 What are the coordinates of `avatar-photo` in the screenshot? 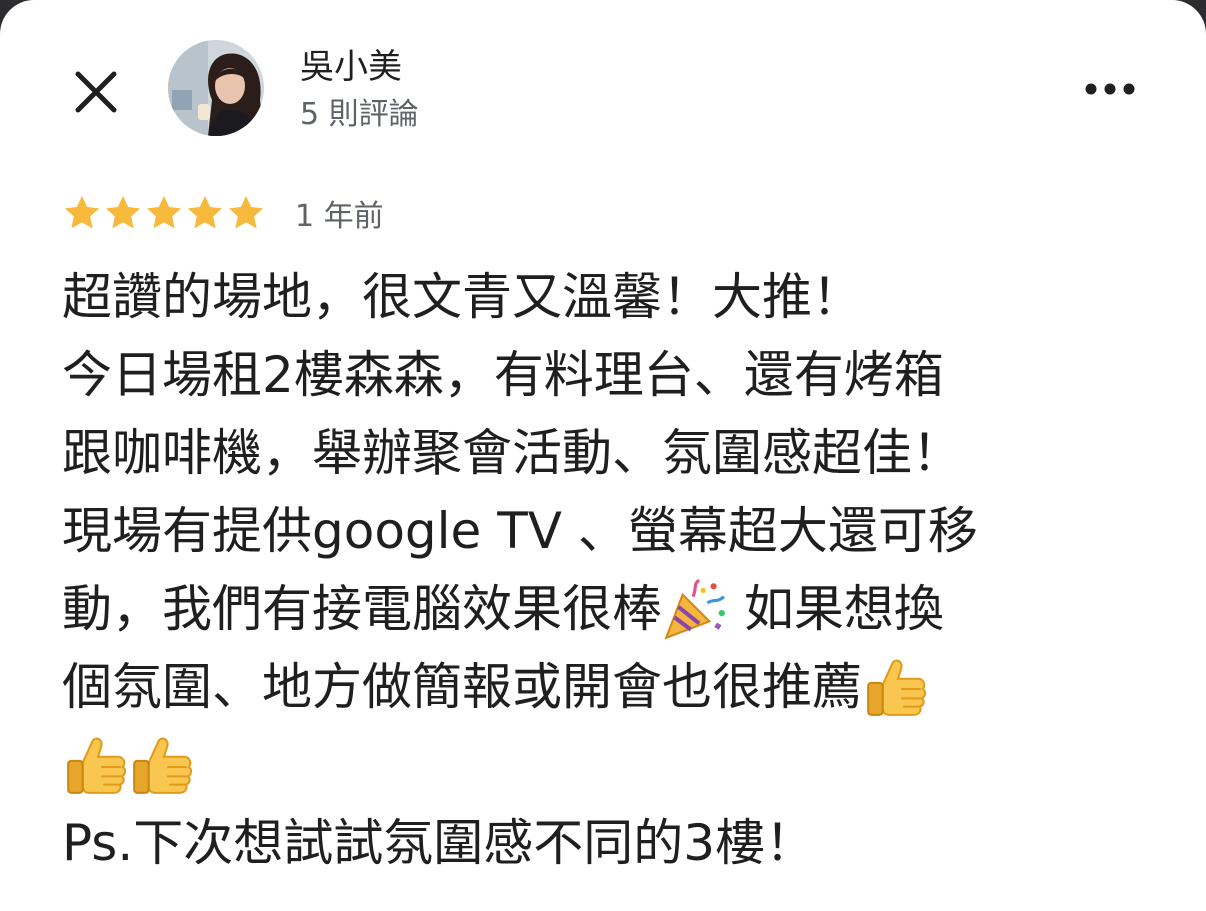 It's located at (216, 88).